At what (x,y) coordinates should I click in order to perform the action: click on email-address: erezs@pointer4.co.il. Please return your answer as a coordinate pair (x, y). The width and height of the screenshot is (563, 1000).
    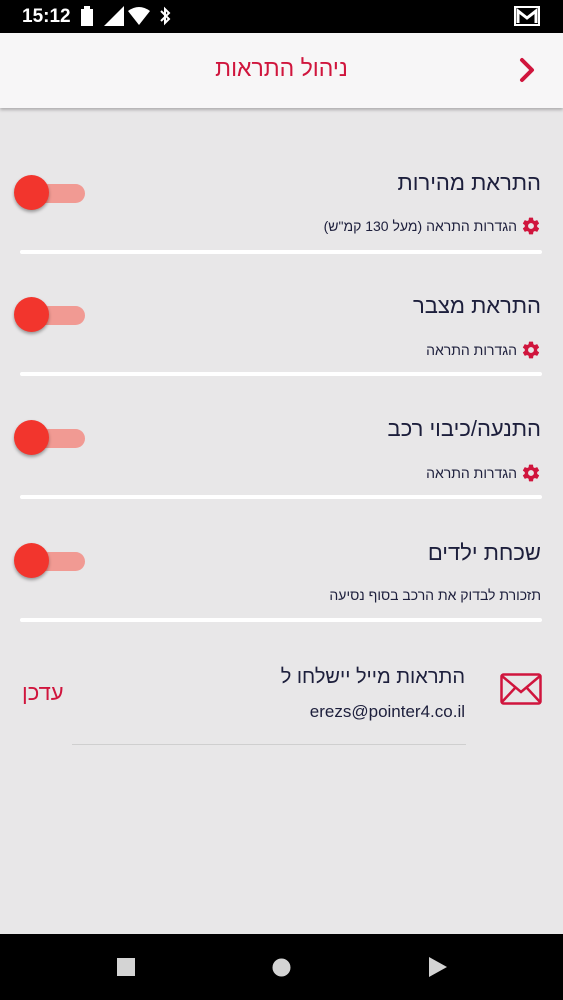
    Looking at the image, I should click on (387, 711).